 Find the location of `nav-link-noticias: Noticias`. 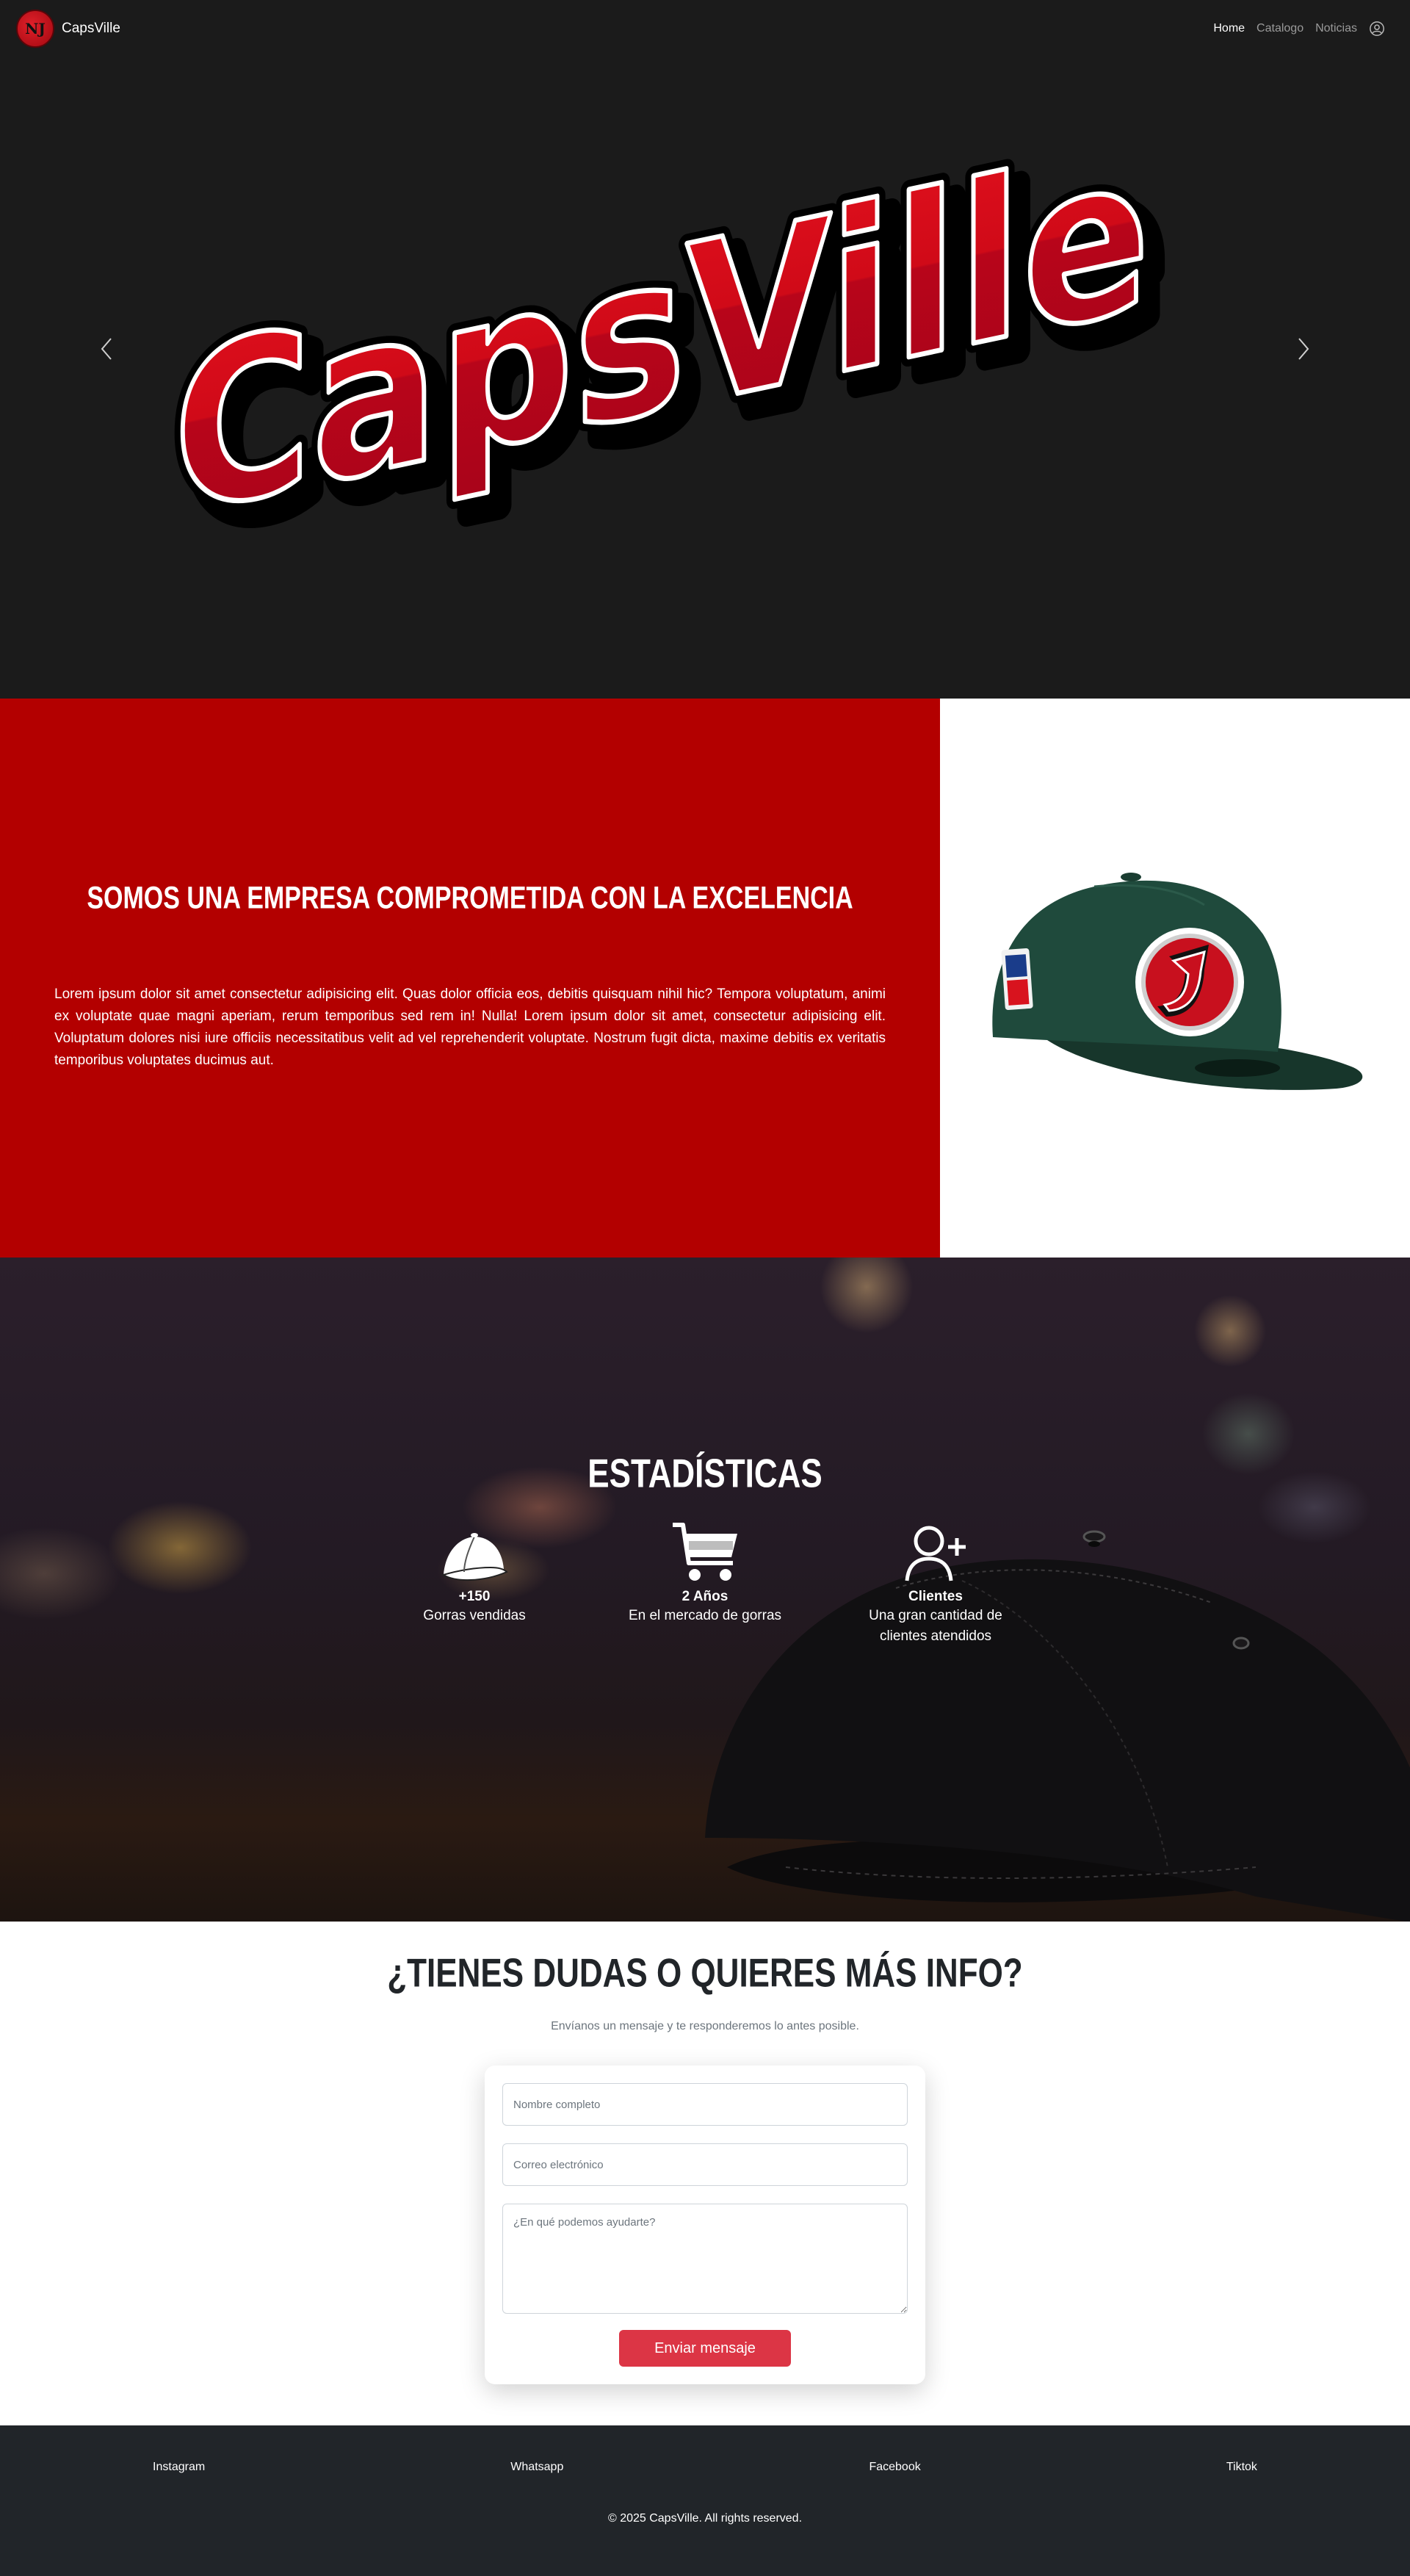

nav-link-noticias: Noticias is located at coordinates (1336, 28).